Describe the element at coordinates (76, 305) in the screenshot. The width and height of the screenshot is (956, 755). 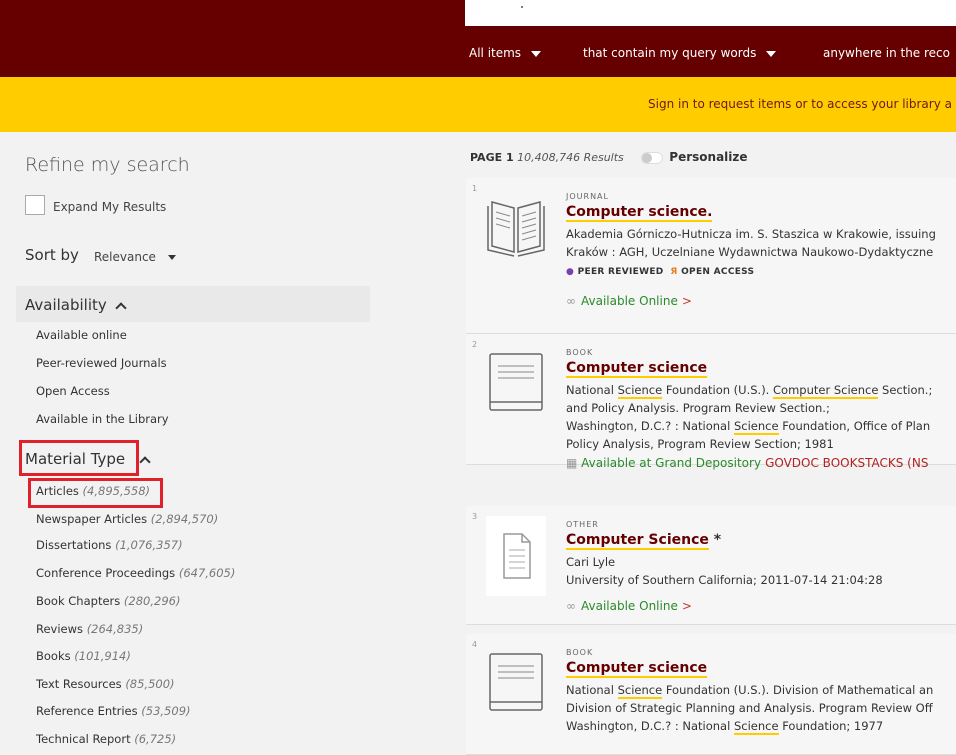
I see `availability-title: Availability` at that location.